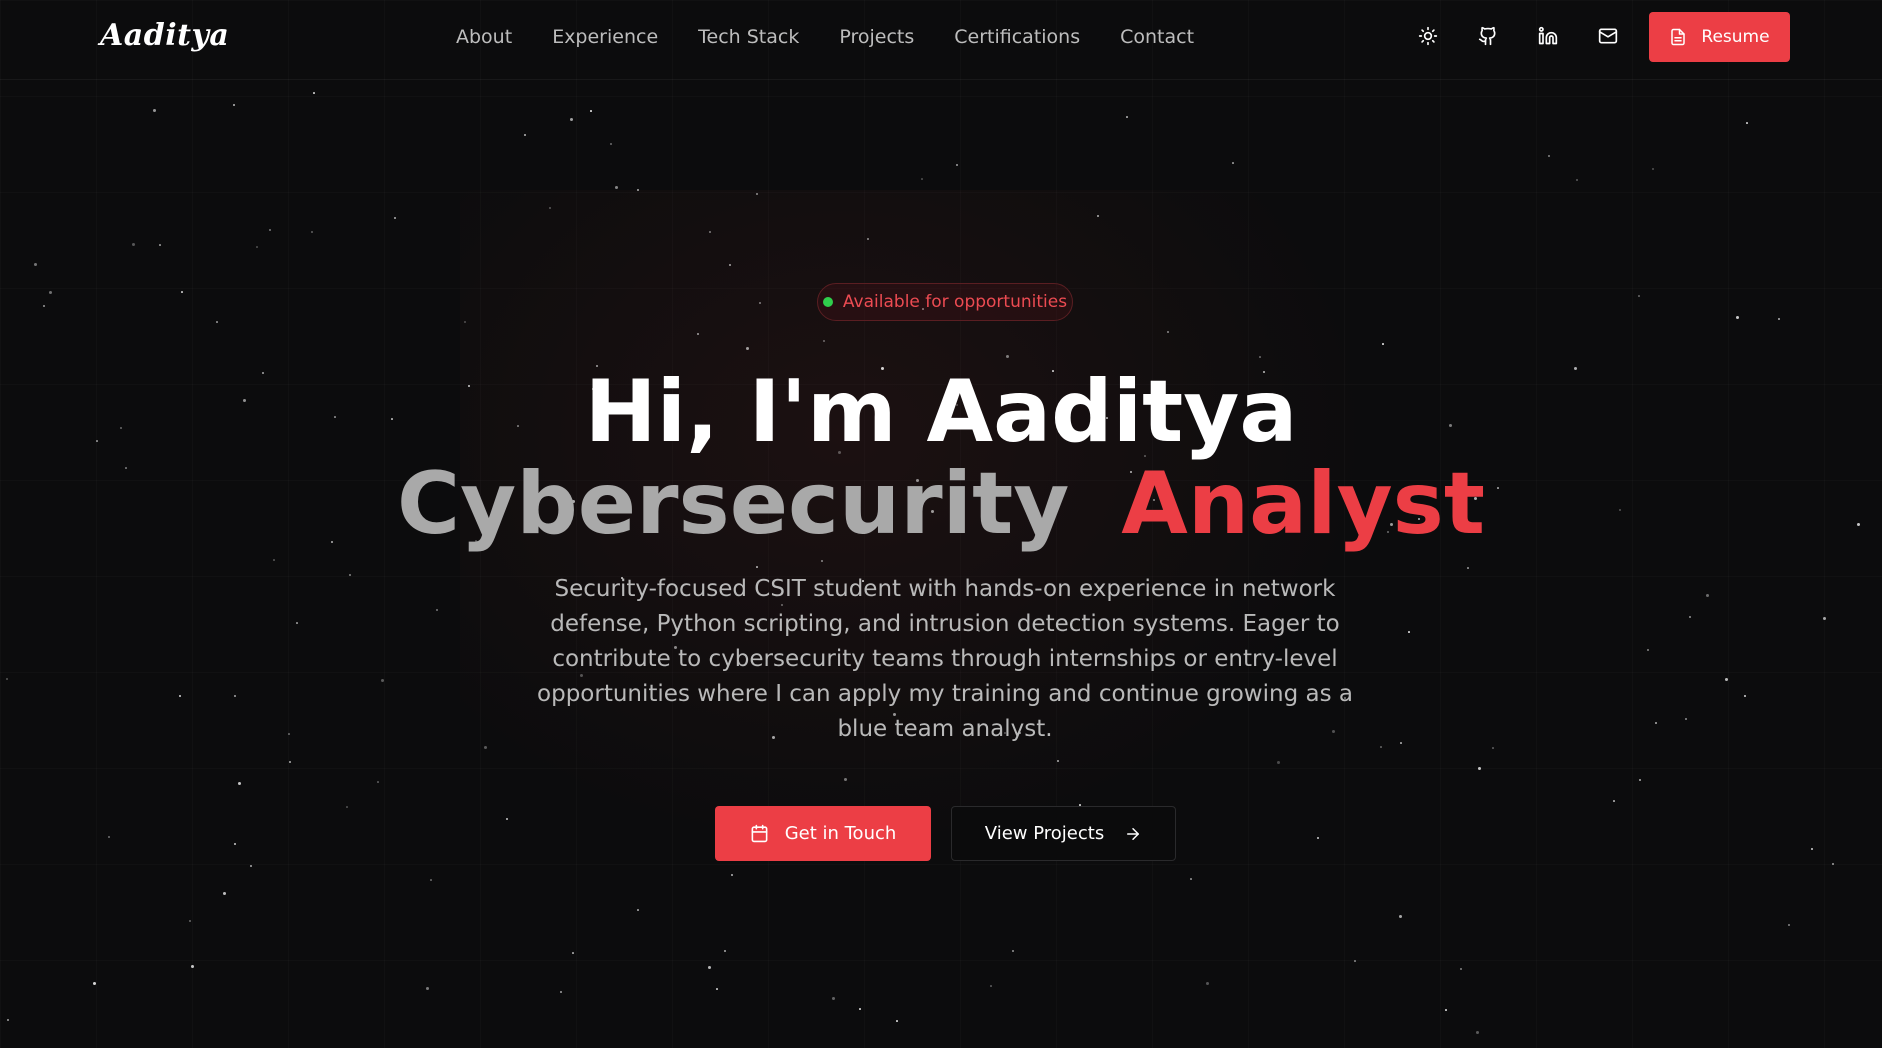 This screenshot has height=1048, width=1882. I want to click on nav-link-about: About, so click(484, 37).